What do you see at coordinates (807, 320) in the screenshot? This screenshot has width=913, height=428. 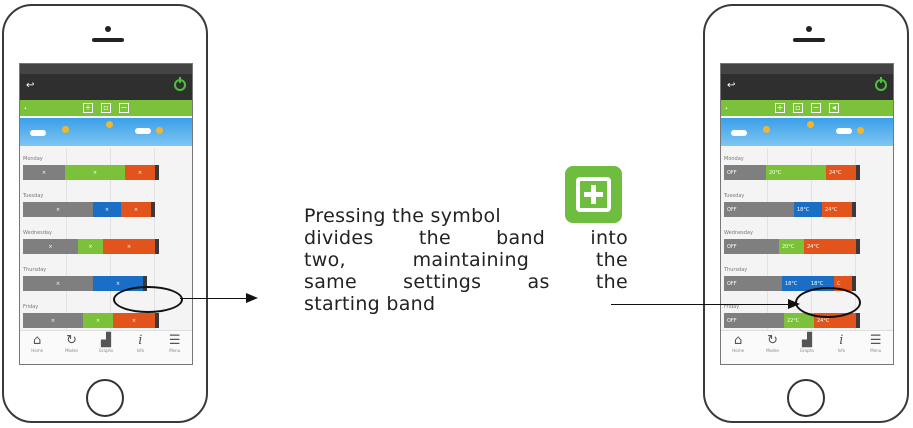 I see `schedule-band: OFF 22°C 24°C` at bounding box center [807, 320].